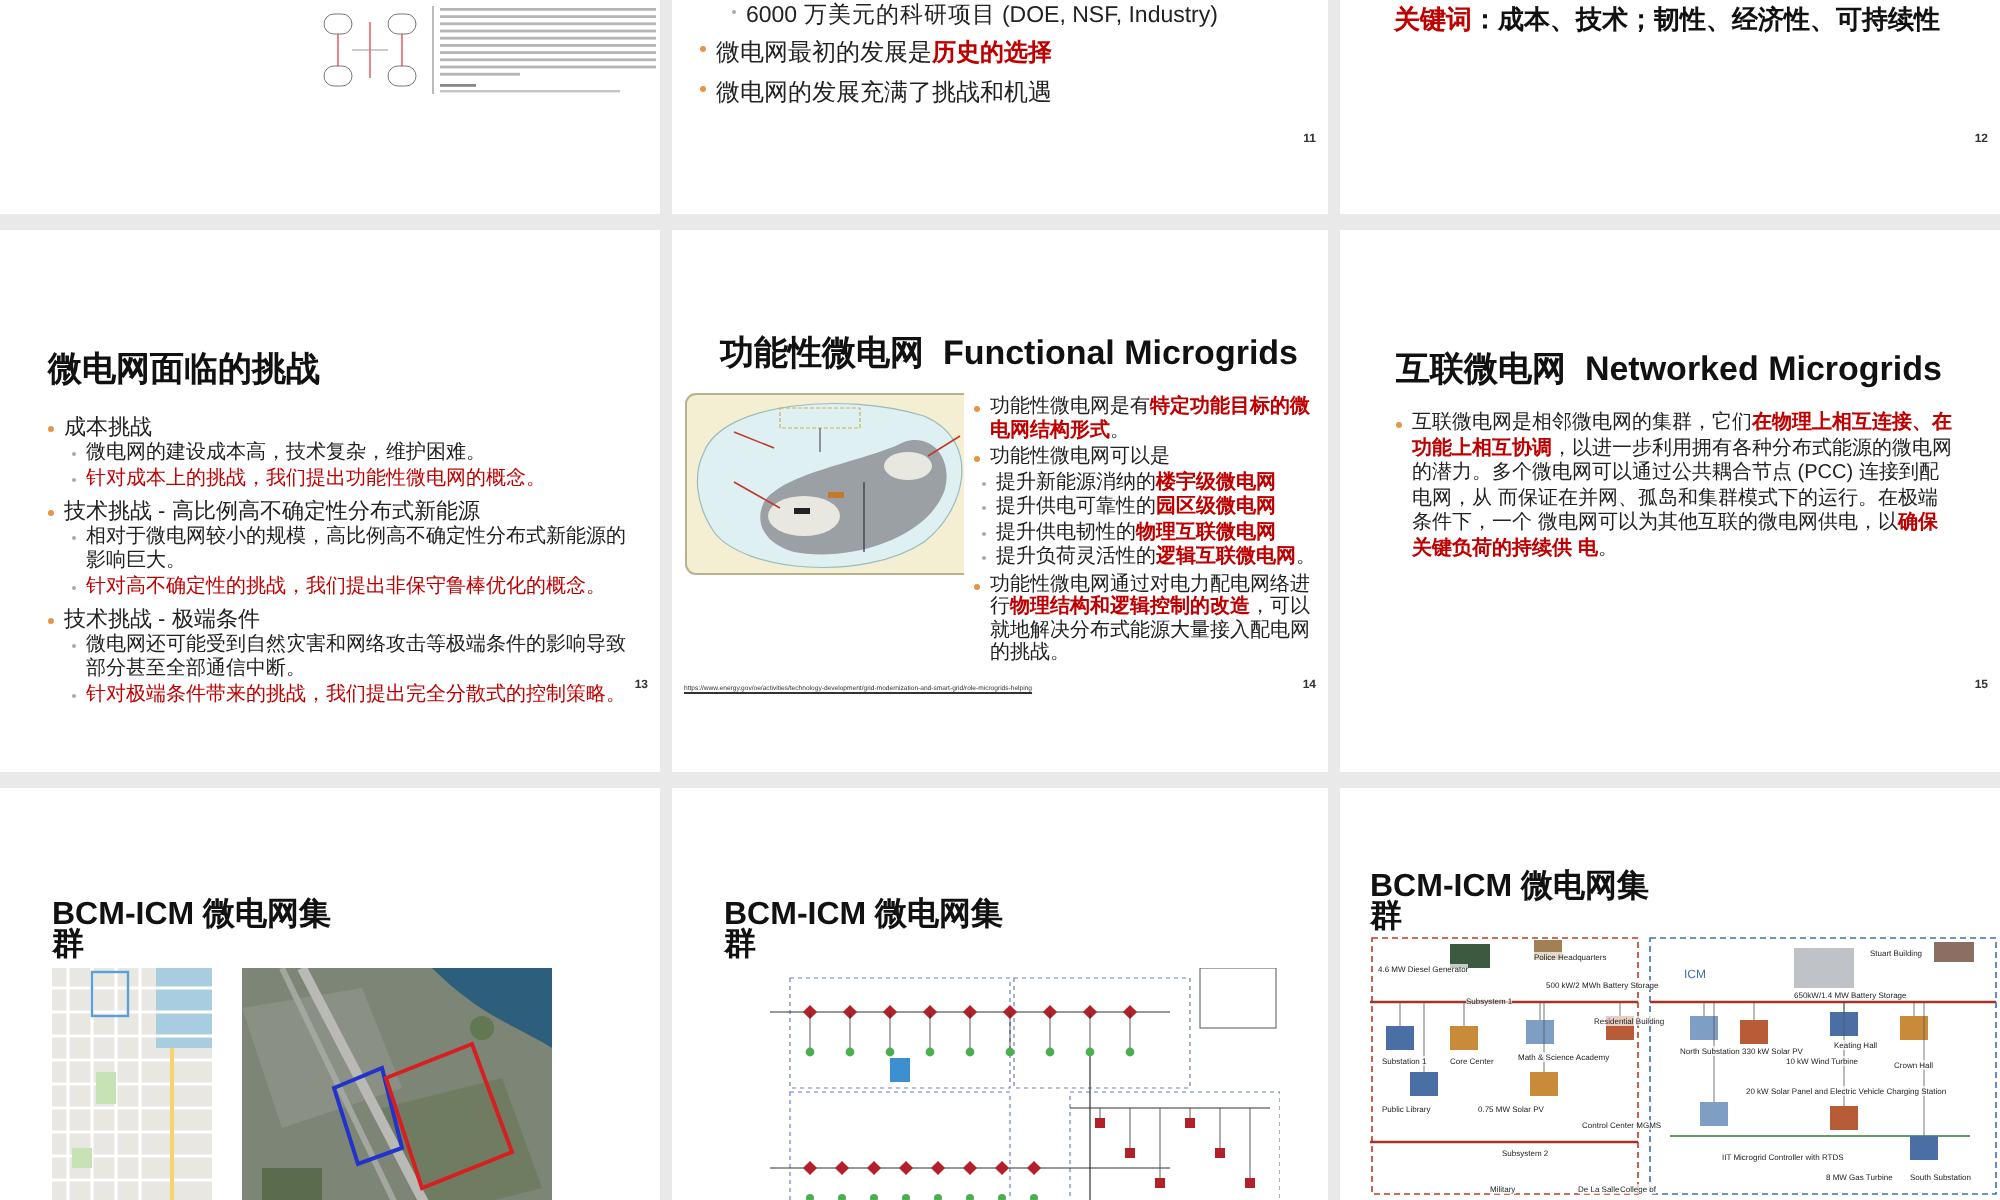 The image size is (2000, 1200). Describe the element at coordinates (1670, 370) in the screenshot. I see `slide-title: 互联微电网 Networked Microgrids` at that location.